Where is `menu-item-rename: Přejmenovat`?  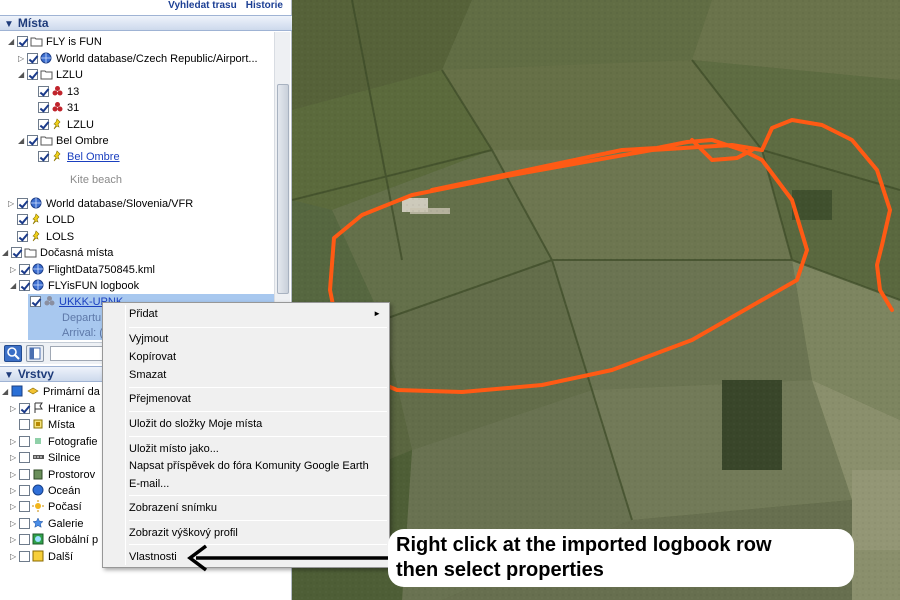 menu-item-rename: Přejmenovat is located at coordinates (258, 399).